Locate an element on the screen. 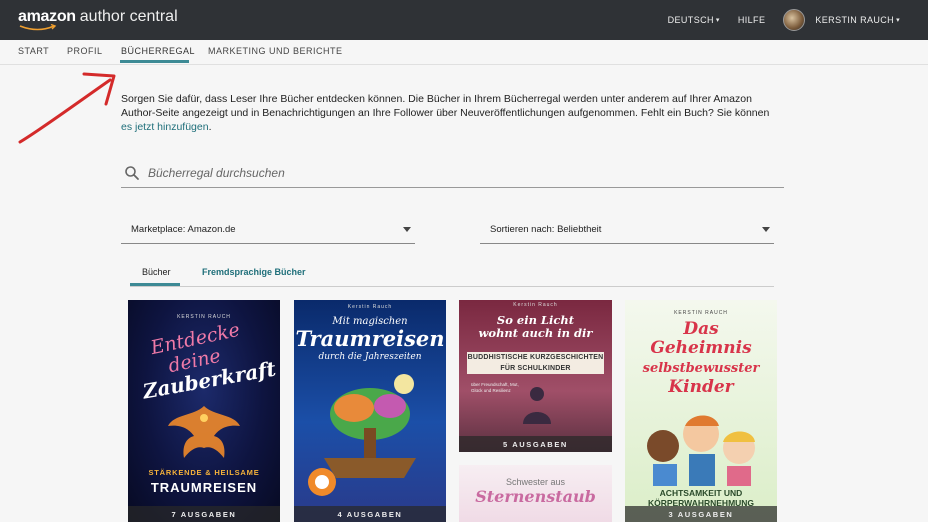  editions-badge: 3 AUSGABEN is located at coordinates (701, 514).